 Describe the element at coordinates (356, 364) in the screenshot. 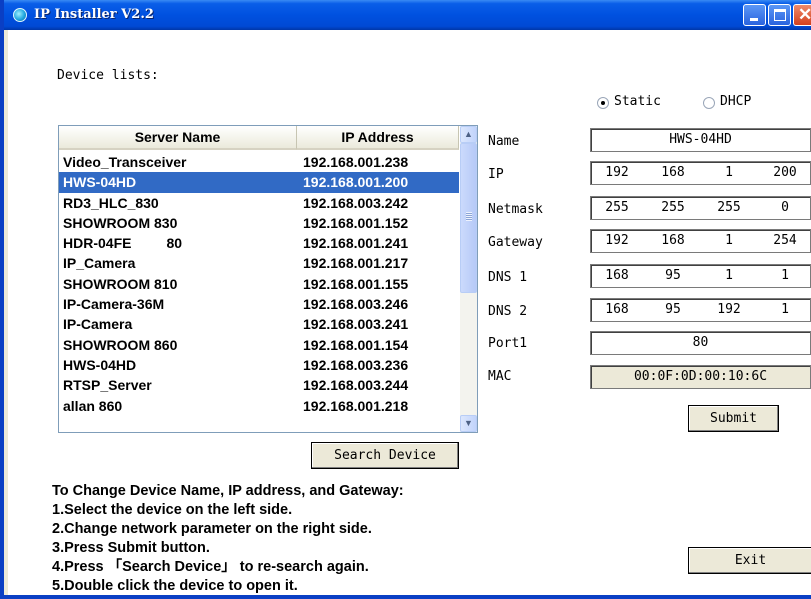

I see `device-ip-address: 192.168.003.236` at that location.